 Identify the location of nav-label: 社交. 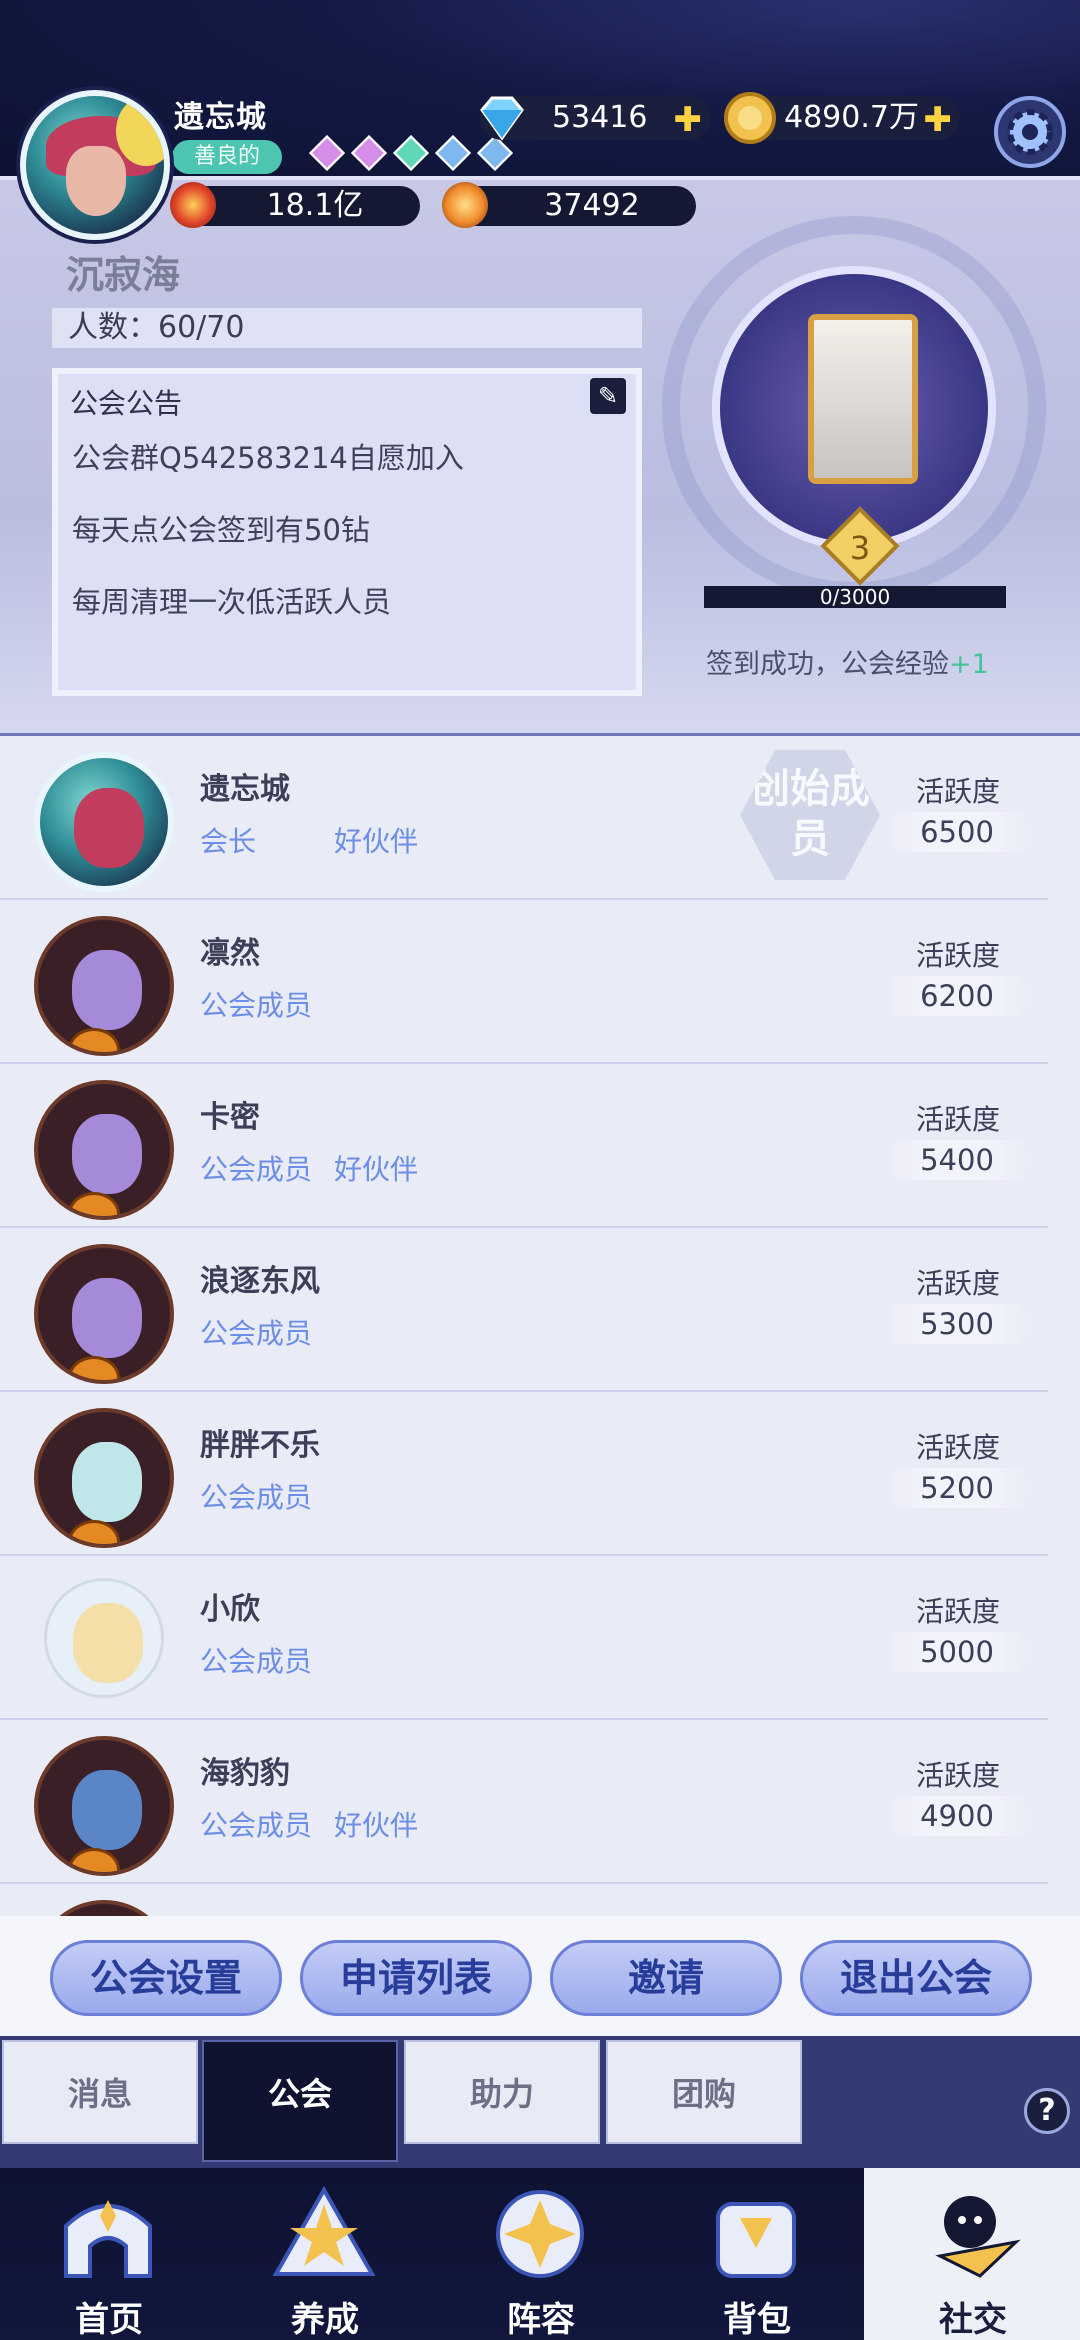
(973, 2320).